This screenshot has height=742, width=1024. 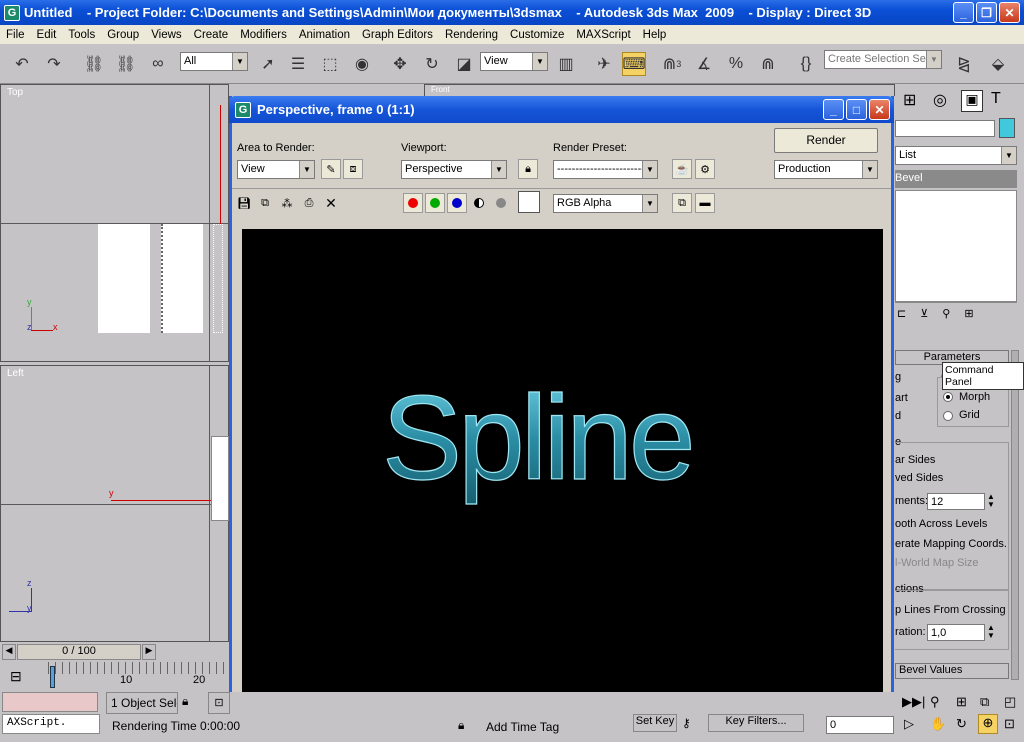 What do you see at coordinates (537, 35) in the screenshot?
I see `menu-customize: Customize` at bounding box center [537, 35].